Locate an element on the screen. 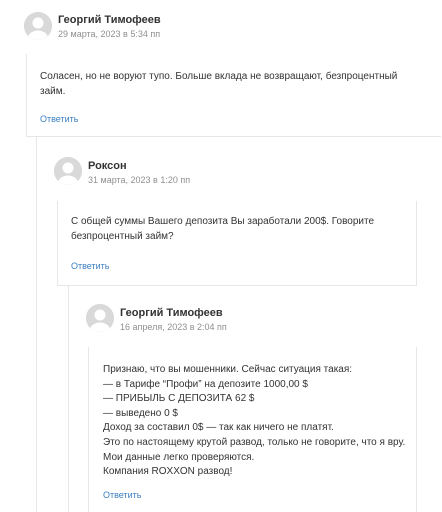 The image size is (442, 512). comment-text-line: безпроцентный займ? is located at coordinates (122, 236).